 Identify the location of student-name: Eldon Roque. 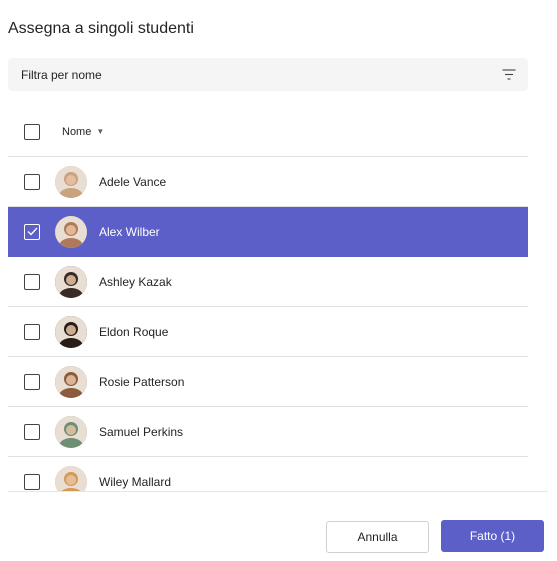
(134, 331).